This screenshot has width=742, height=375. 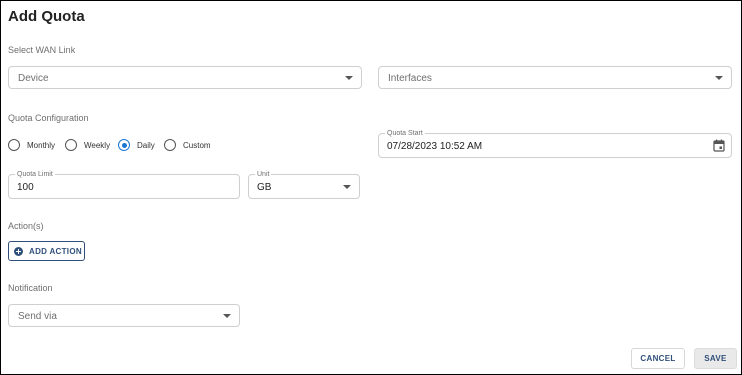 I want to click on cancel-button: CANCEL, so click(x=658, y=358).